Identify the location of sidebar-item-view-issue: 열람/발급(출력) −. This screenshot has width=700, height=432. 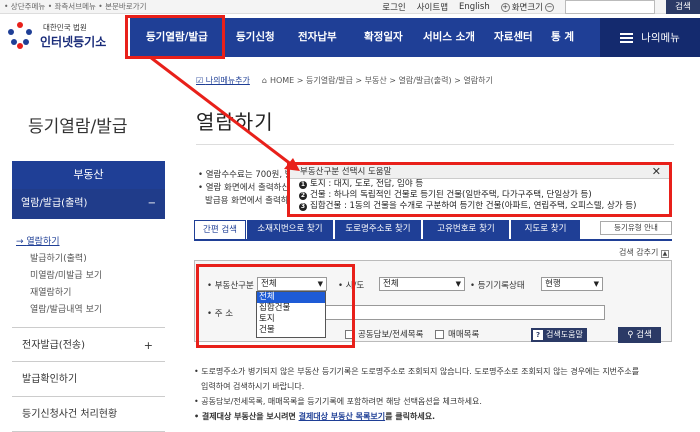
(88, 204).